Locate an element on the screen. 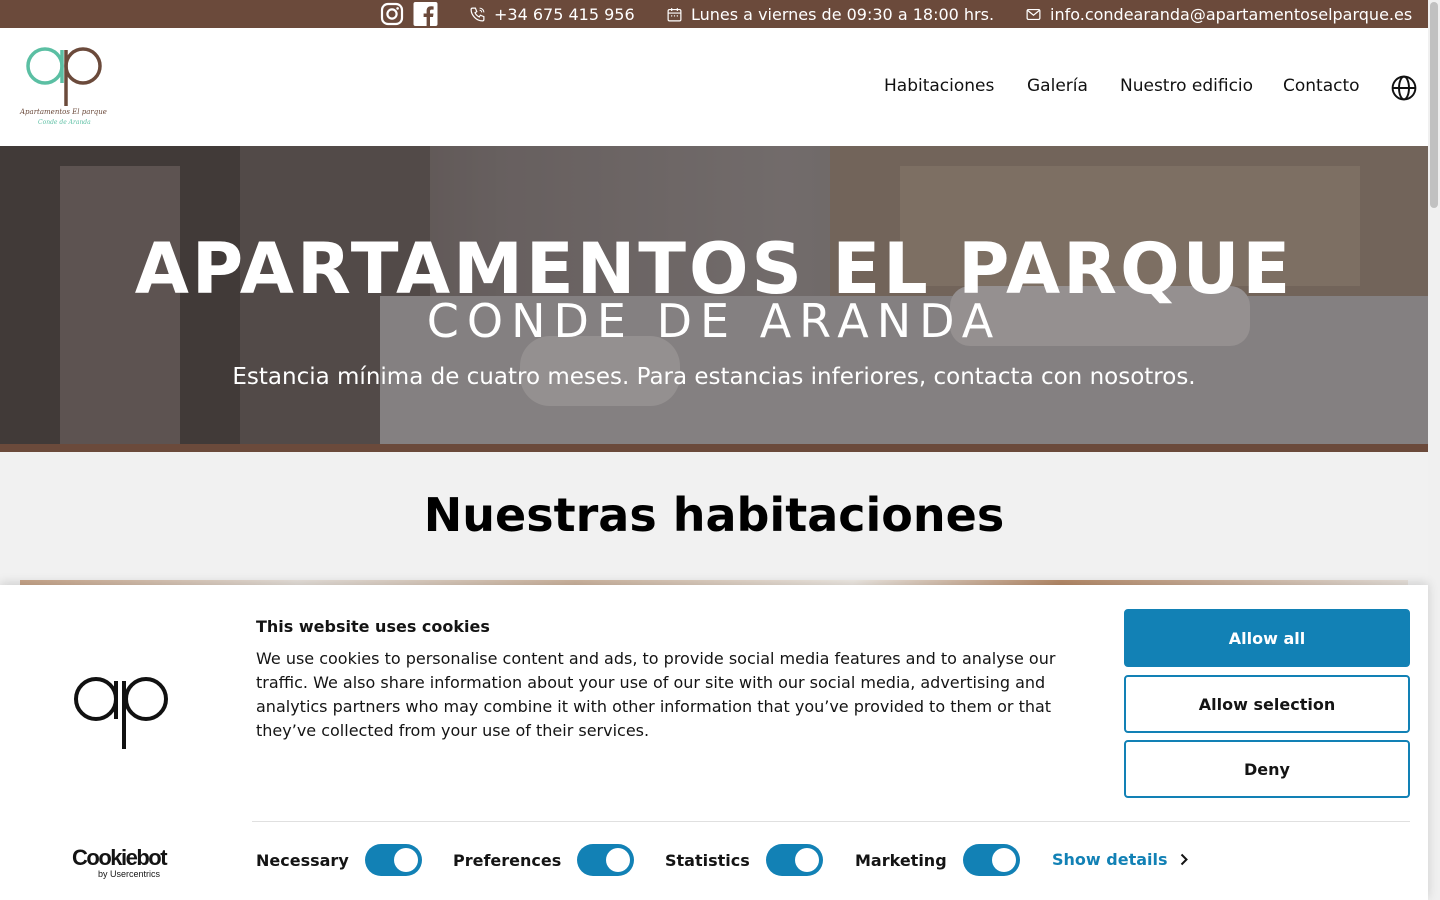 Image resolution: width=1440 pixels, height=900 pixels. logo-text-location: Conde de Aranda is located at coordinates (64, 122).